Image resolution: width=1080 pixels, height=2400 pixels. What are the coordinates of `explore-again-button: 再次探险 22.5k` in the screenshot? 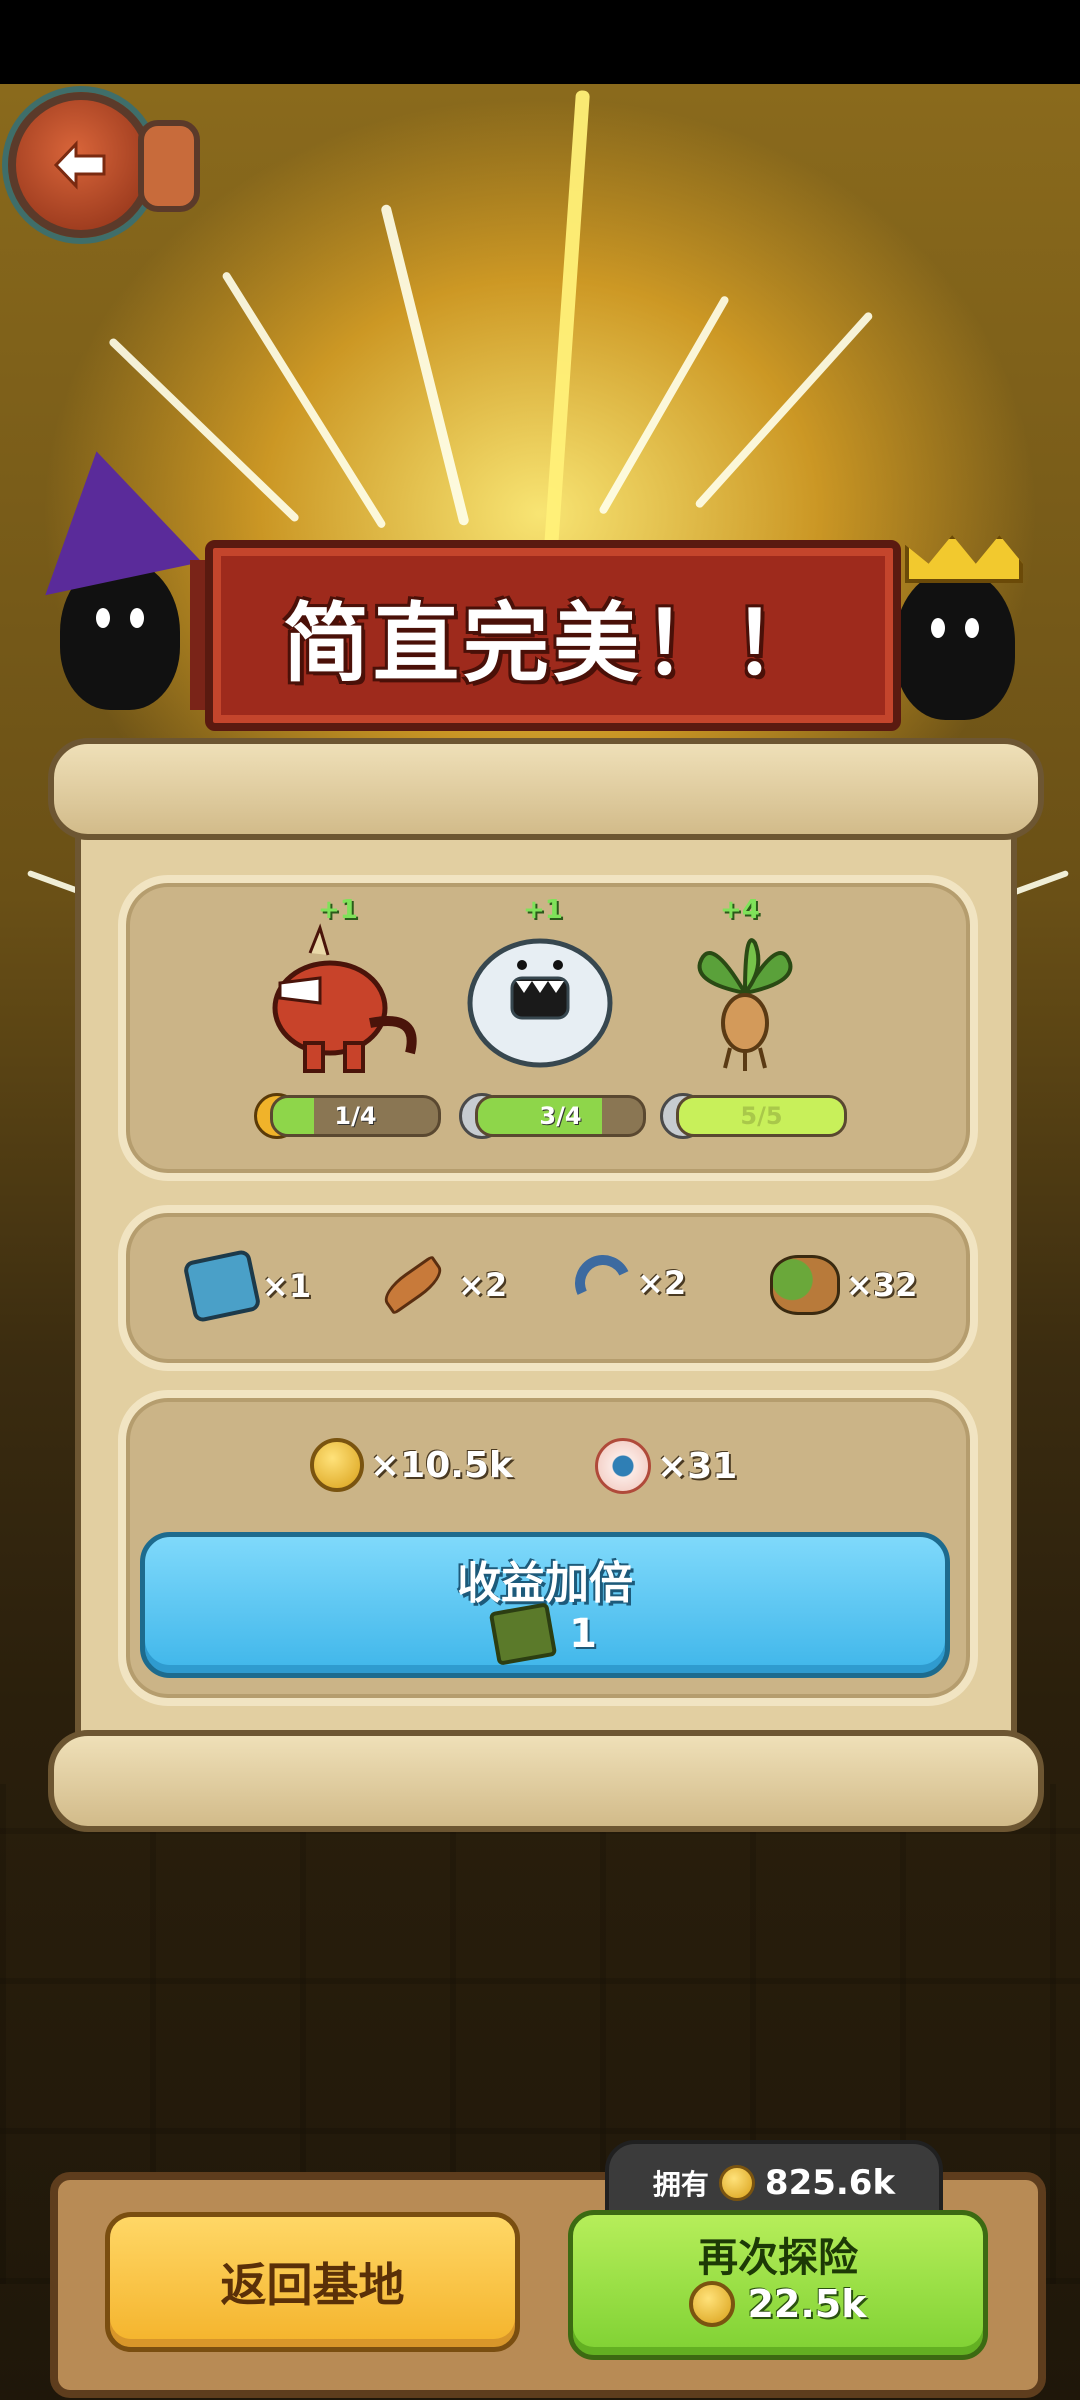 It's located at (778, 2285).